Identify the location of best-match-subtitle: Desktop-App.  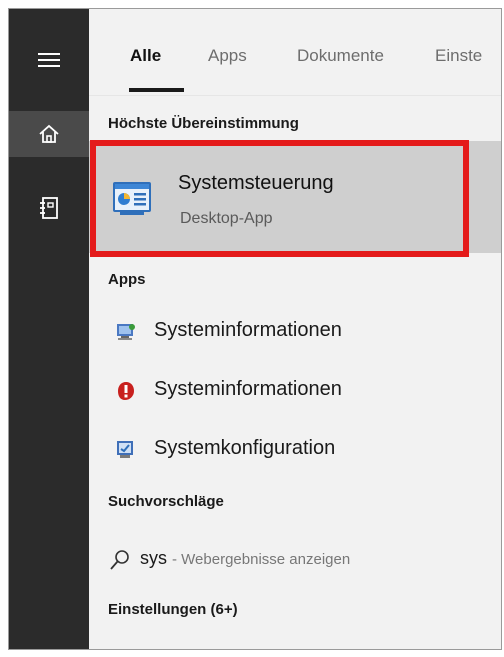
(226, 218).